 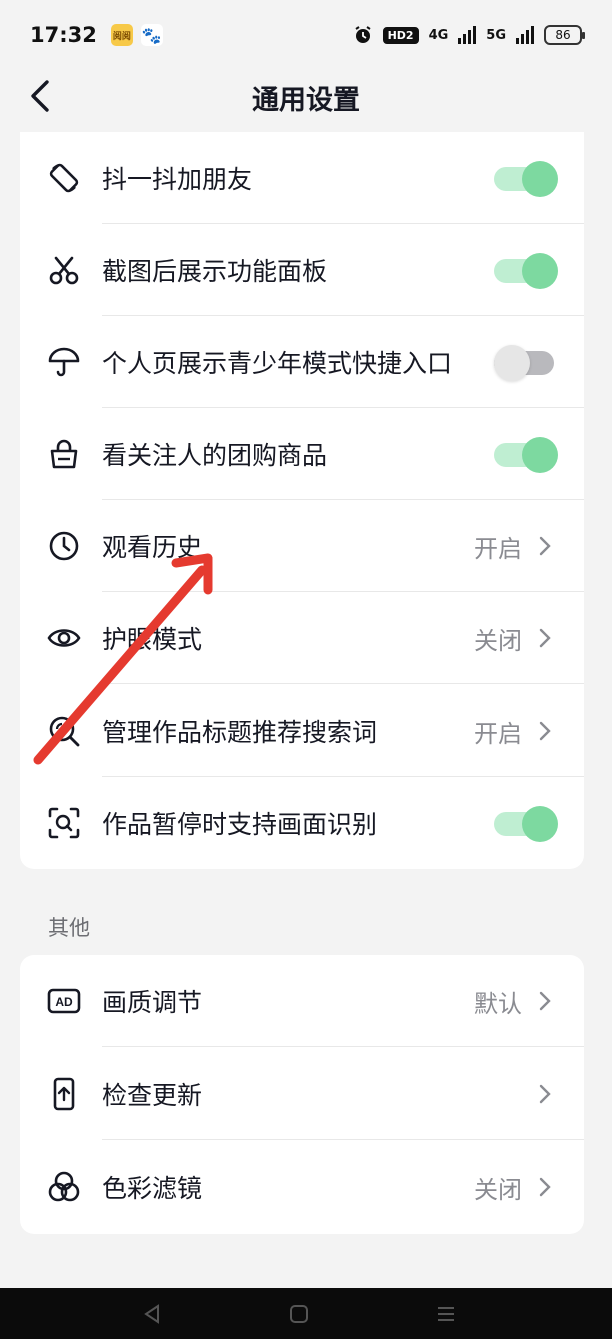 I want to click on clock-icon, so click(x=64, y=546).